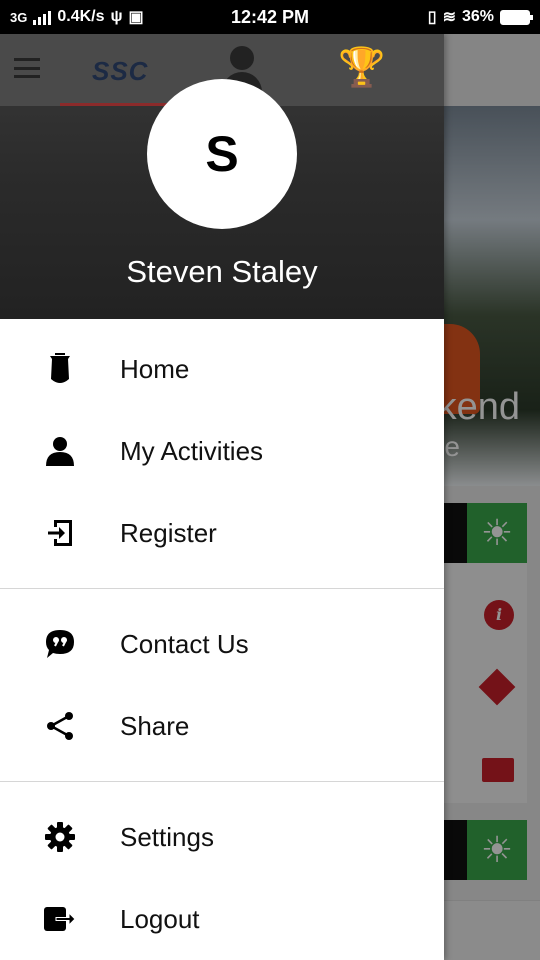 The width and height of the screenshot is (540, 960). I want to click on logout-icon, so click(60, 919).